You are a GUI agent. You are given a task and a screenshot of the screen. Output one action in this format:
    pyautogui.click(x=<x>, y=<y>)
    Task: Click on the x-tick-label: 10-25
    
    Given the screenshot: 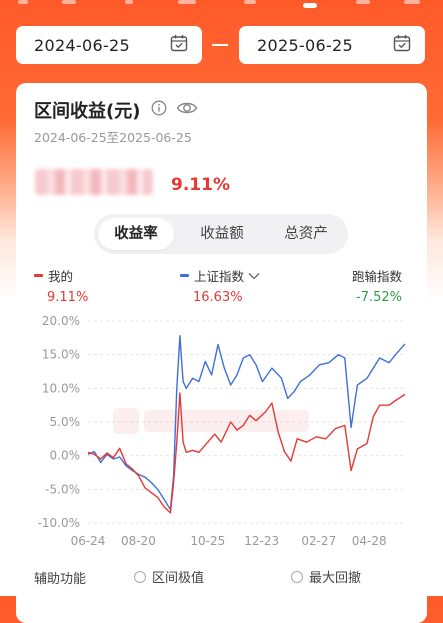 What is the action you would take?
    pyautogui.click(x=207, y=541)
    